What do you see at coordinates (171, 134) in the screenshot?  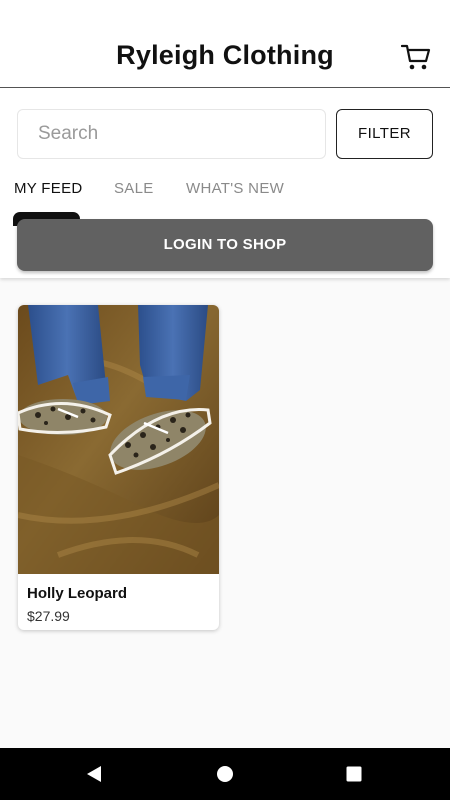 I see `search-input` at bounding box center [171, 134].